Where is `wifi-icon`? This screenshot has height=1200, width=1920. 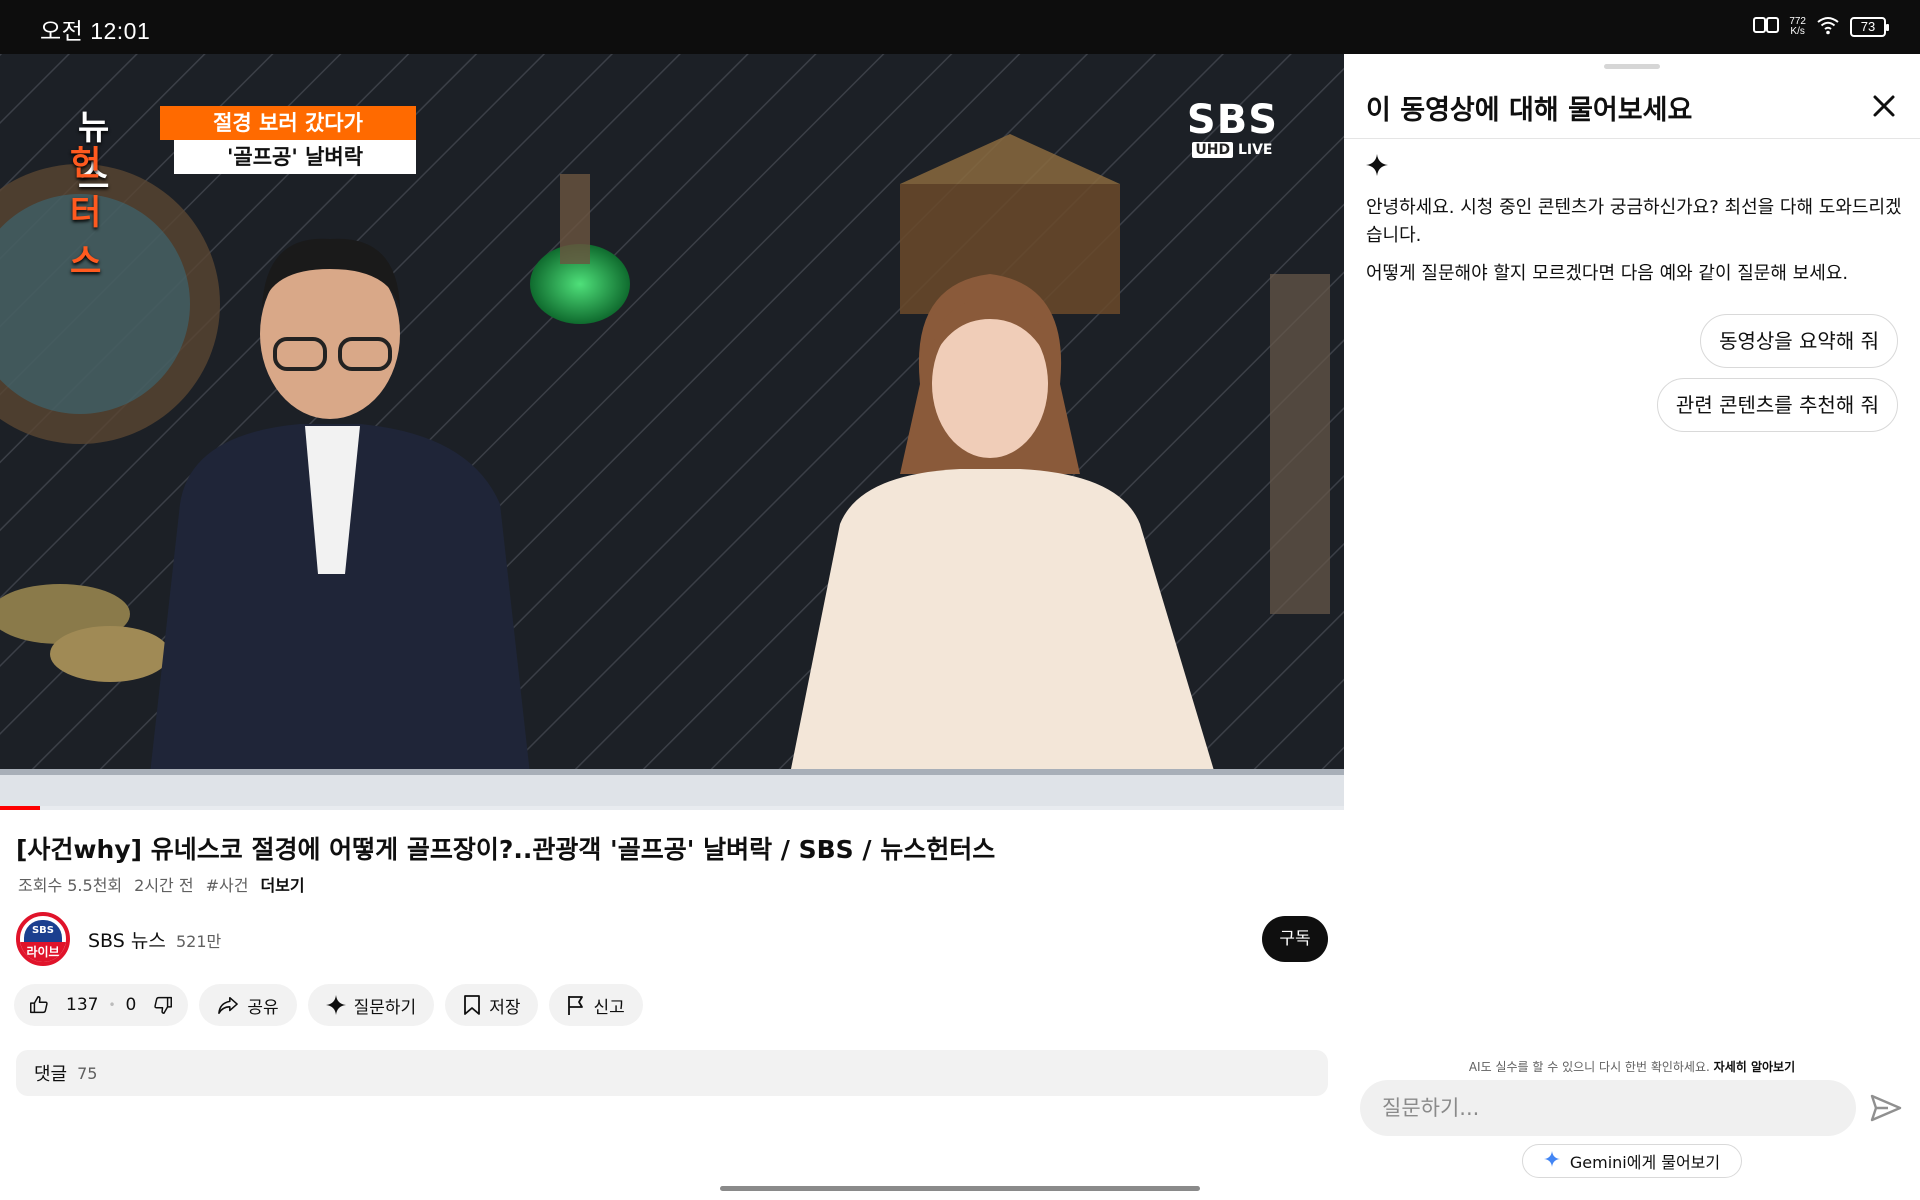 wifi-icon is located at coordinates (1828, 27).